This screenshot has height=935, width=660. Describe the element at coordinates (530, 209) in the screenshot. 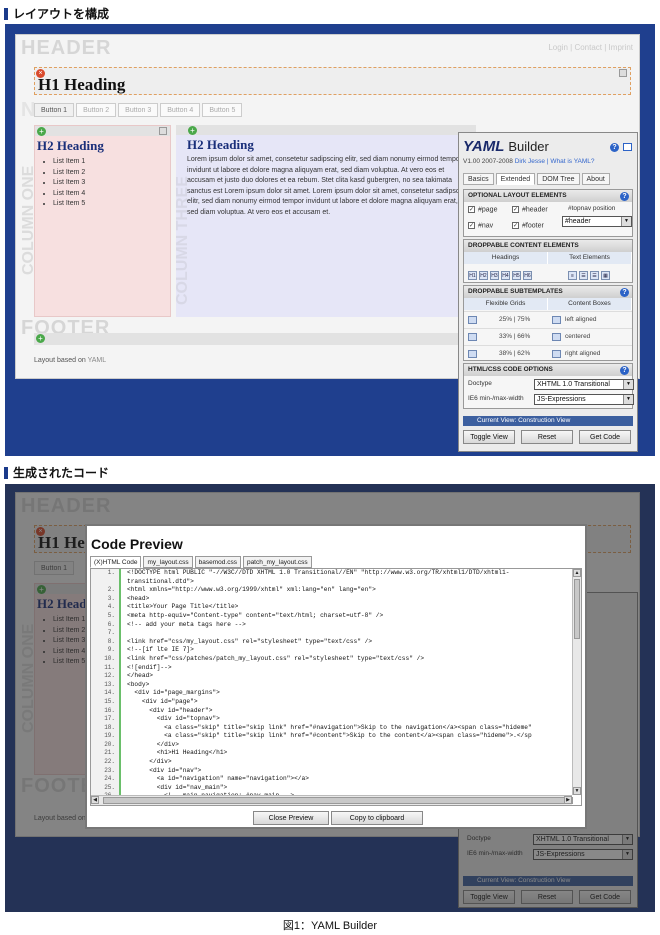

I see `opt-header: ✓ #header` at that location.